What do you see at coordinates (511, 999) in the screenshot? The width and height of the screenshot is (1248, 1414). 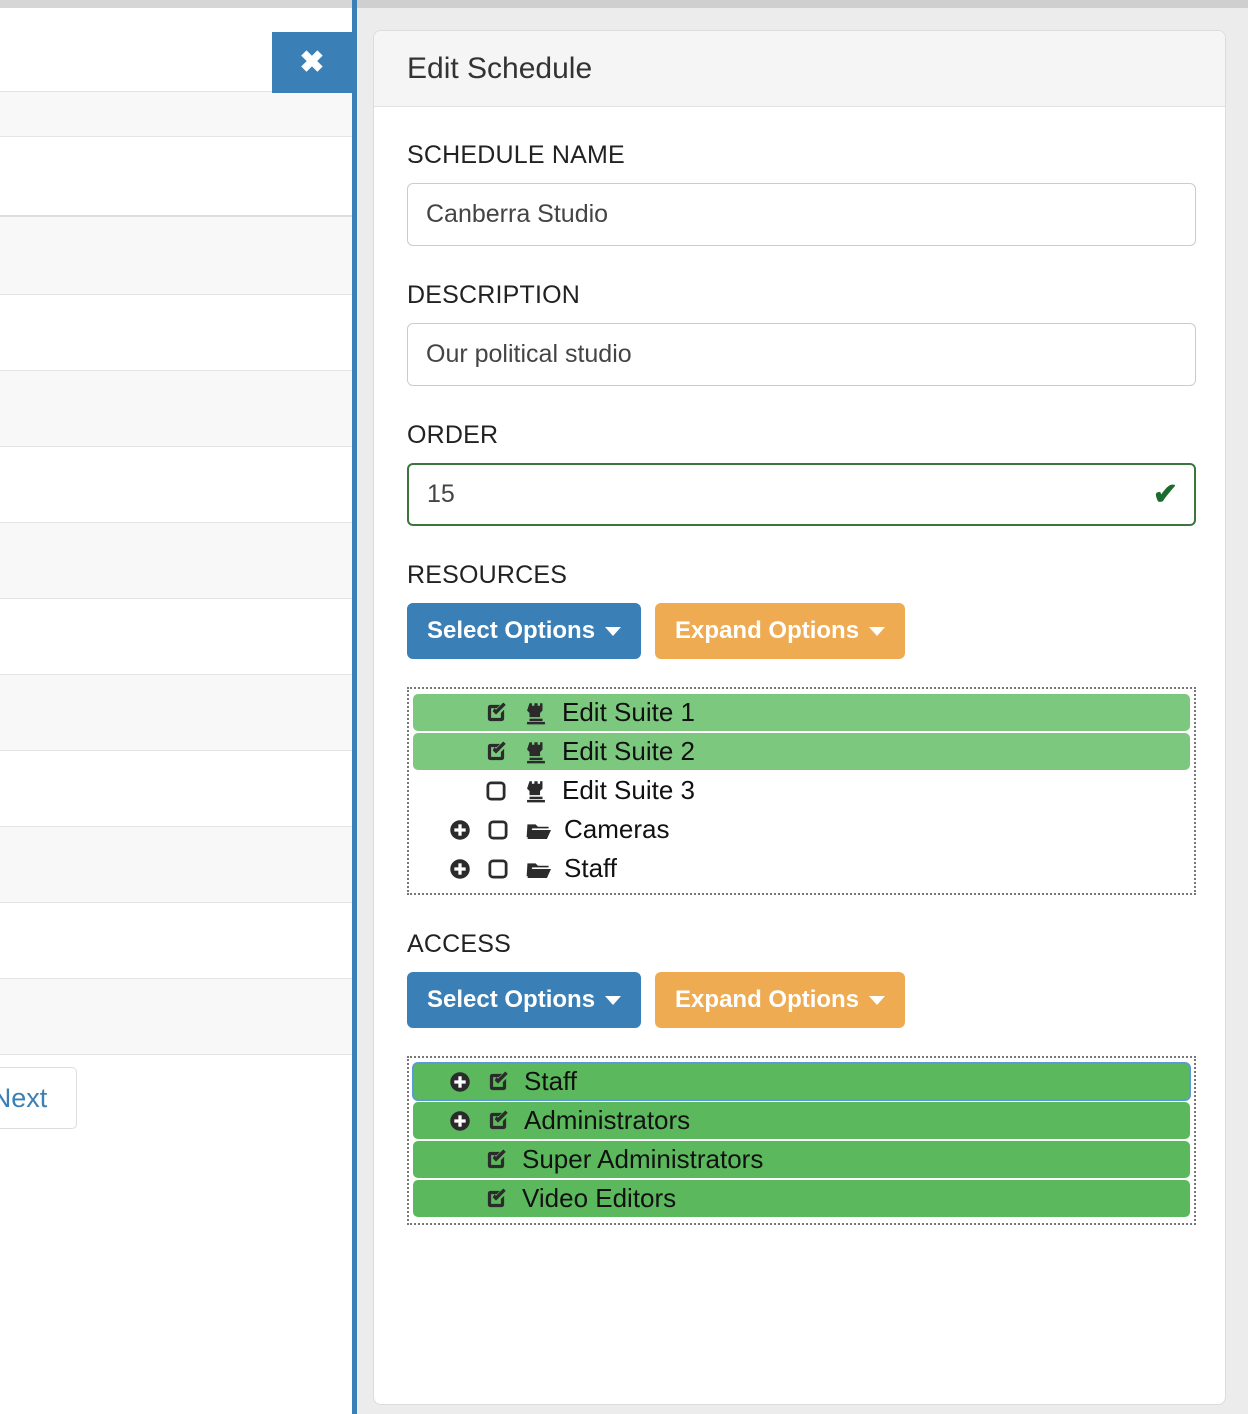 I see `access-select-options-label: Select Options` at bounding box center [511, 999].